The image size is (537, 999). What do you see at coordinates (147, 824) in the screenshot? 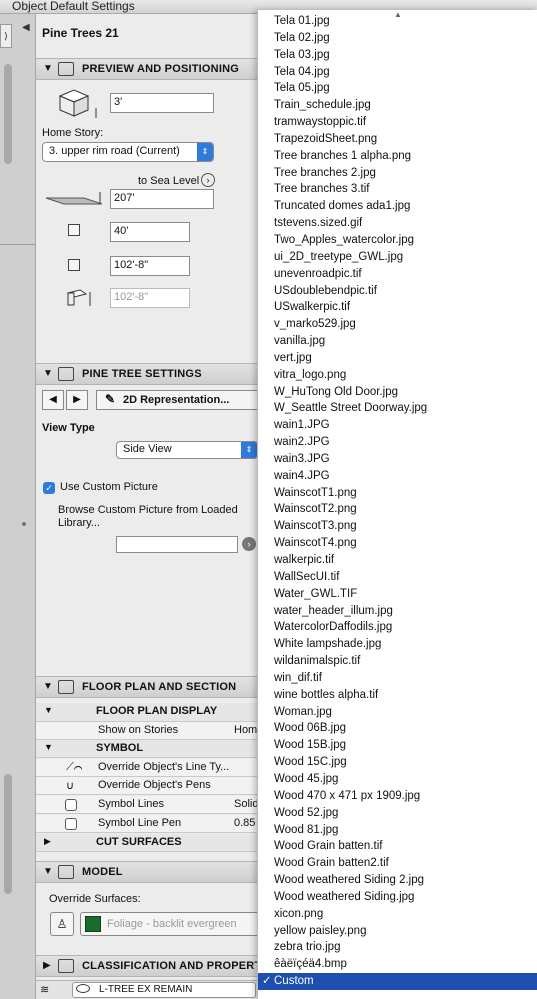
I see `symbol-line-pen-row: Symbol Line Pen 0.85` at bounding box center [147, 824].